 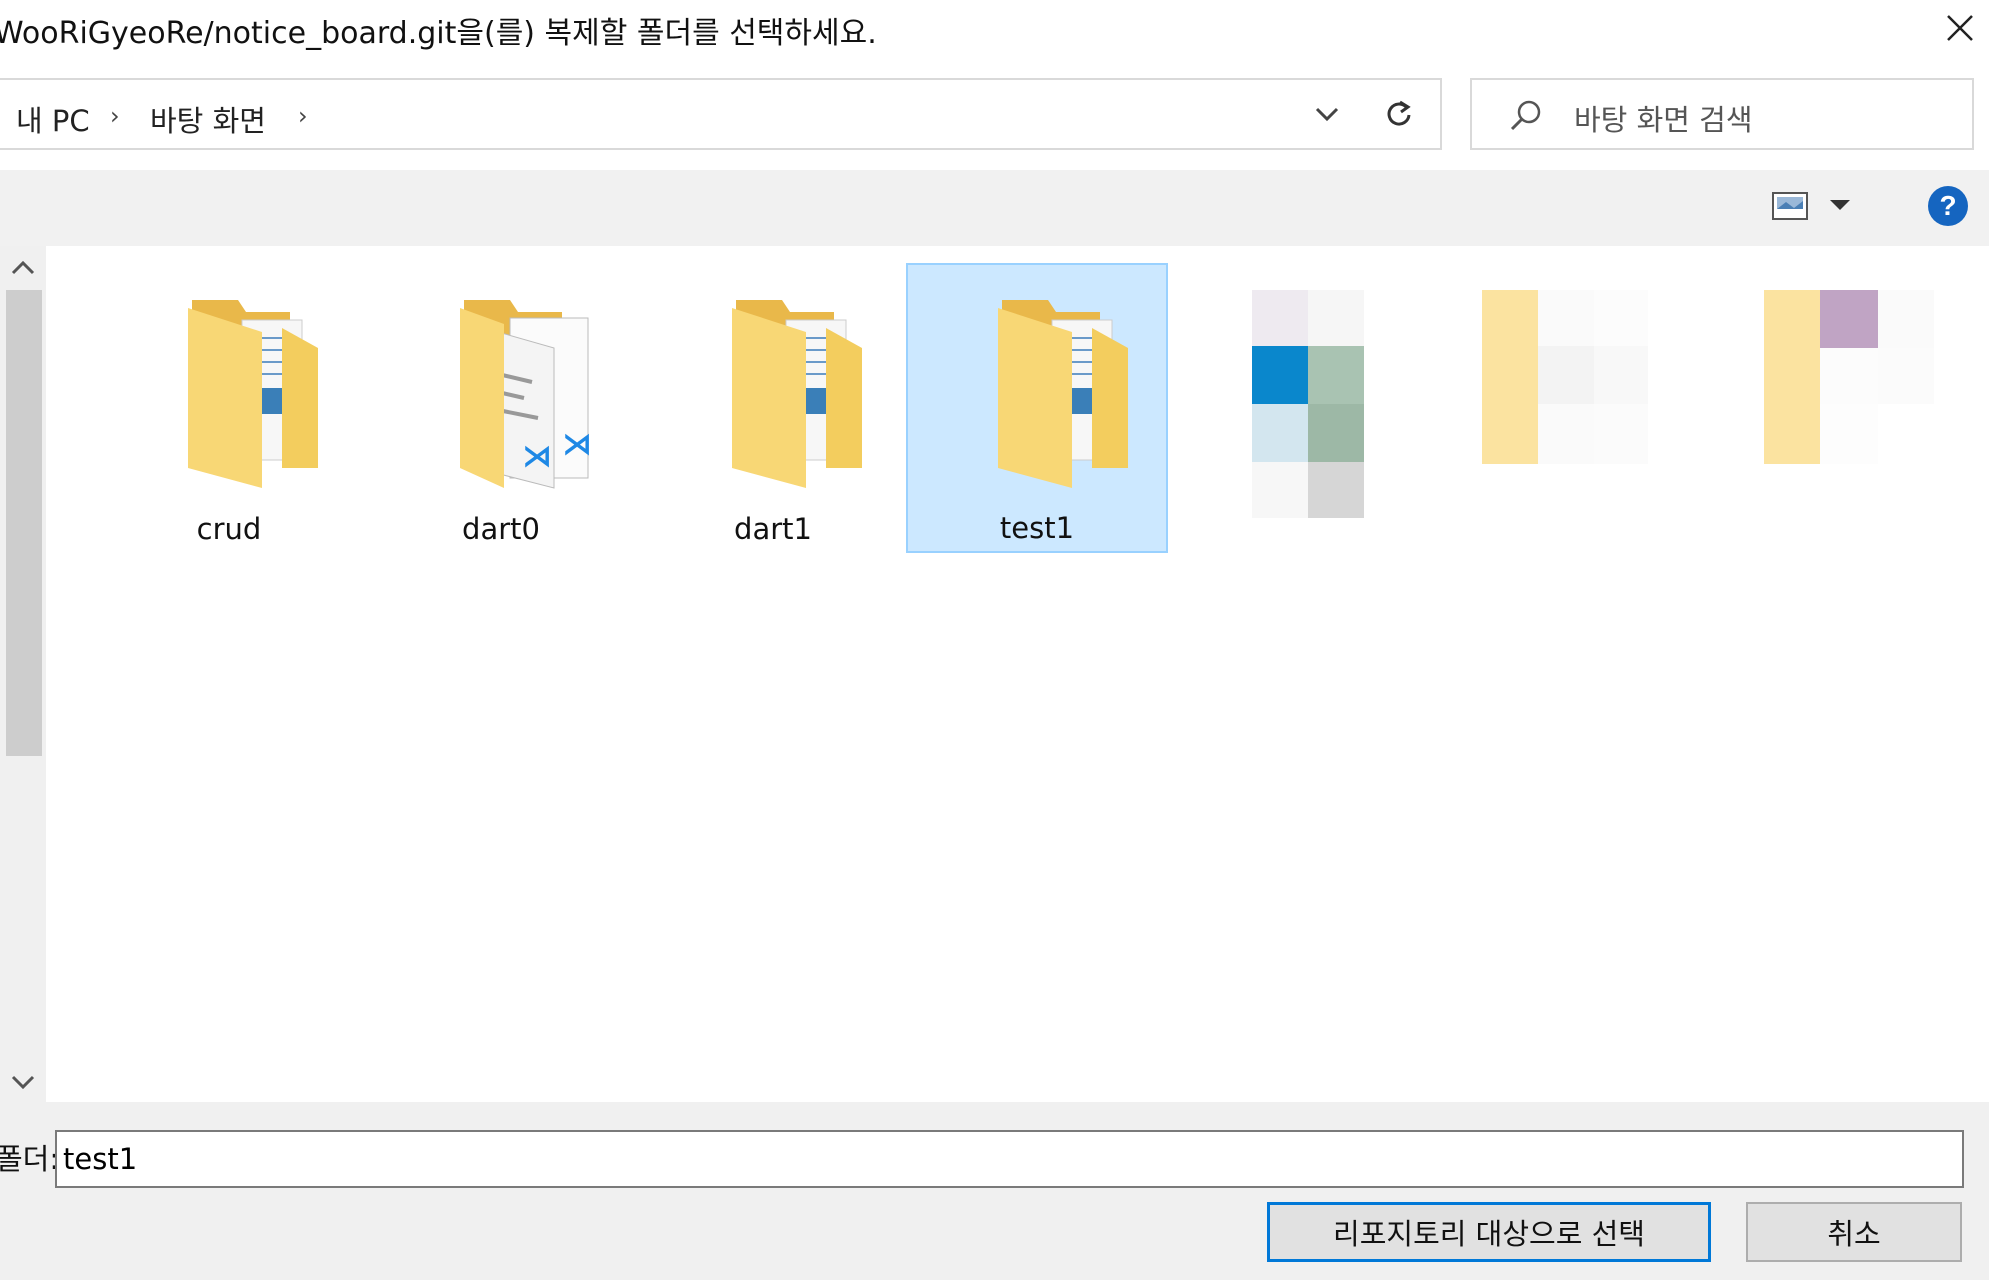 I want to click on item-label: dart0, so click(x=501, y=529).